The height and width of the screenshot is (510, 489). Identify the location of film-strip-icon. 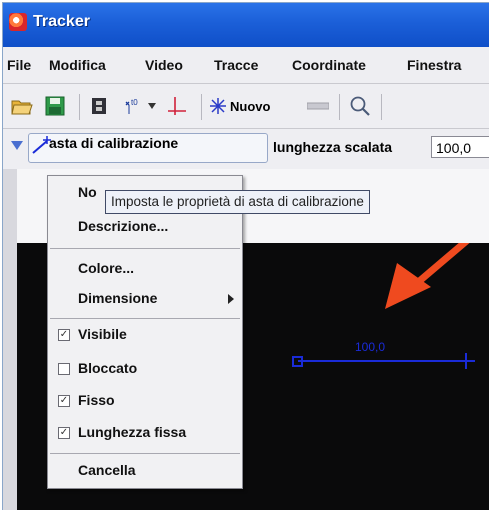
(99, 106).